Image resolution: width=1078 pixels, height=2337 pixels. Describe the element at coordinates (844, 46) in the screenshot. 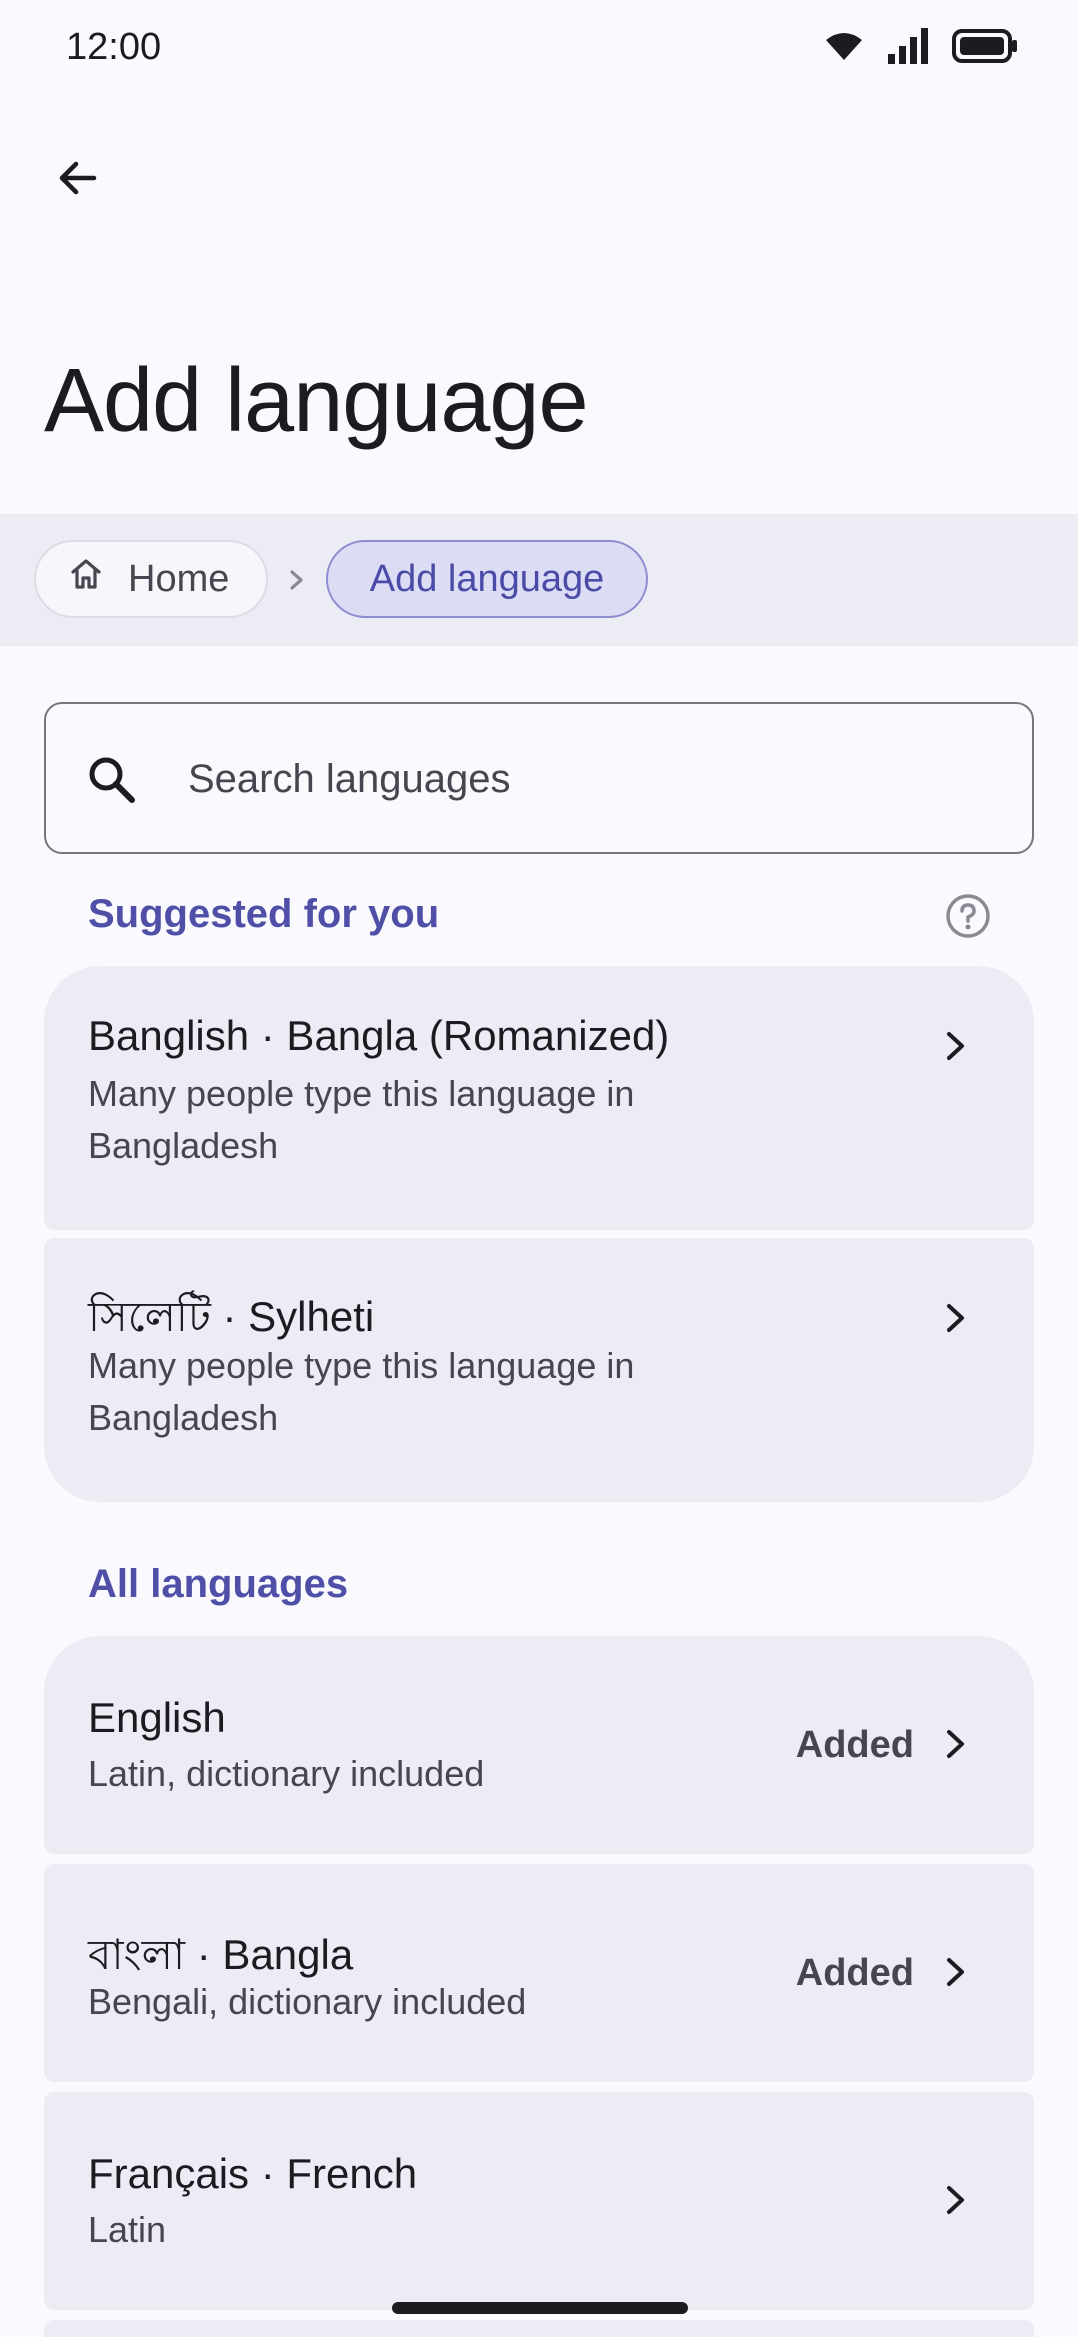

I see `wifi-icon` at that location.